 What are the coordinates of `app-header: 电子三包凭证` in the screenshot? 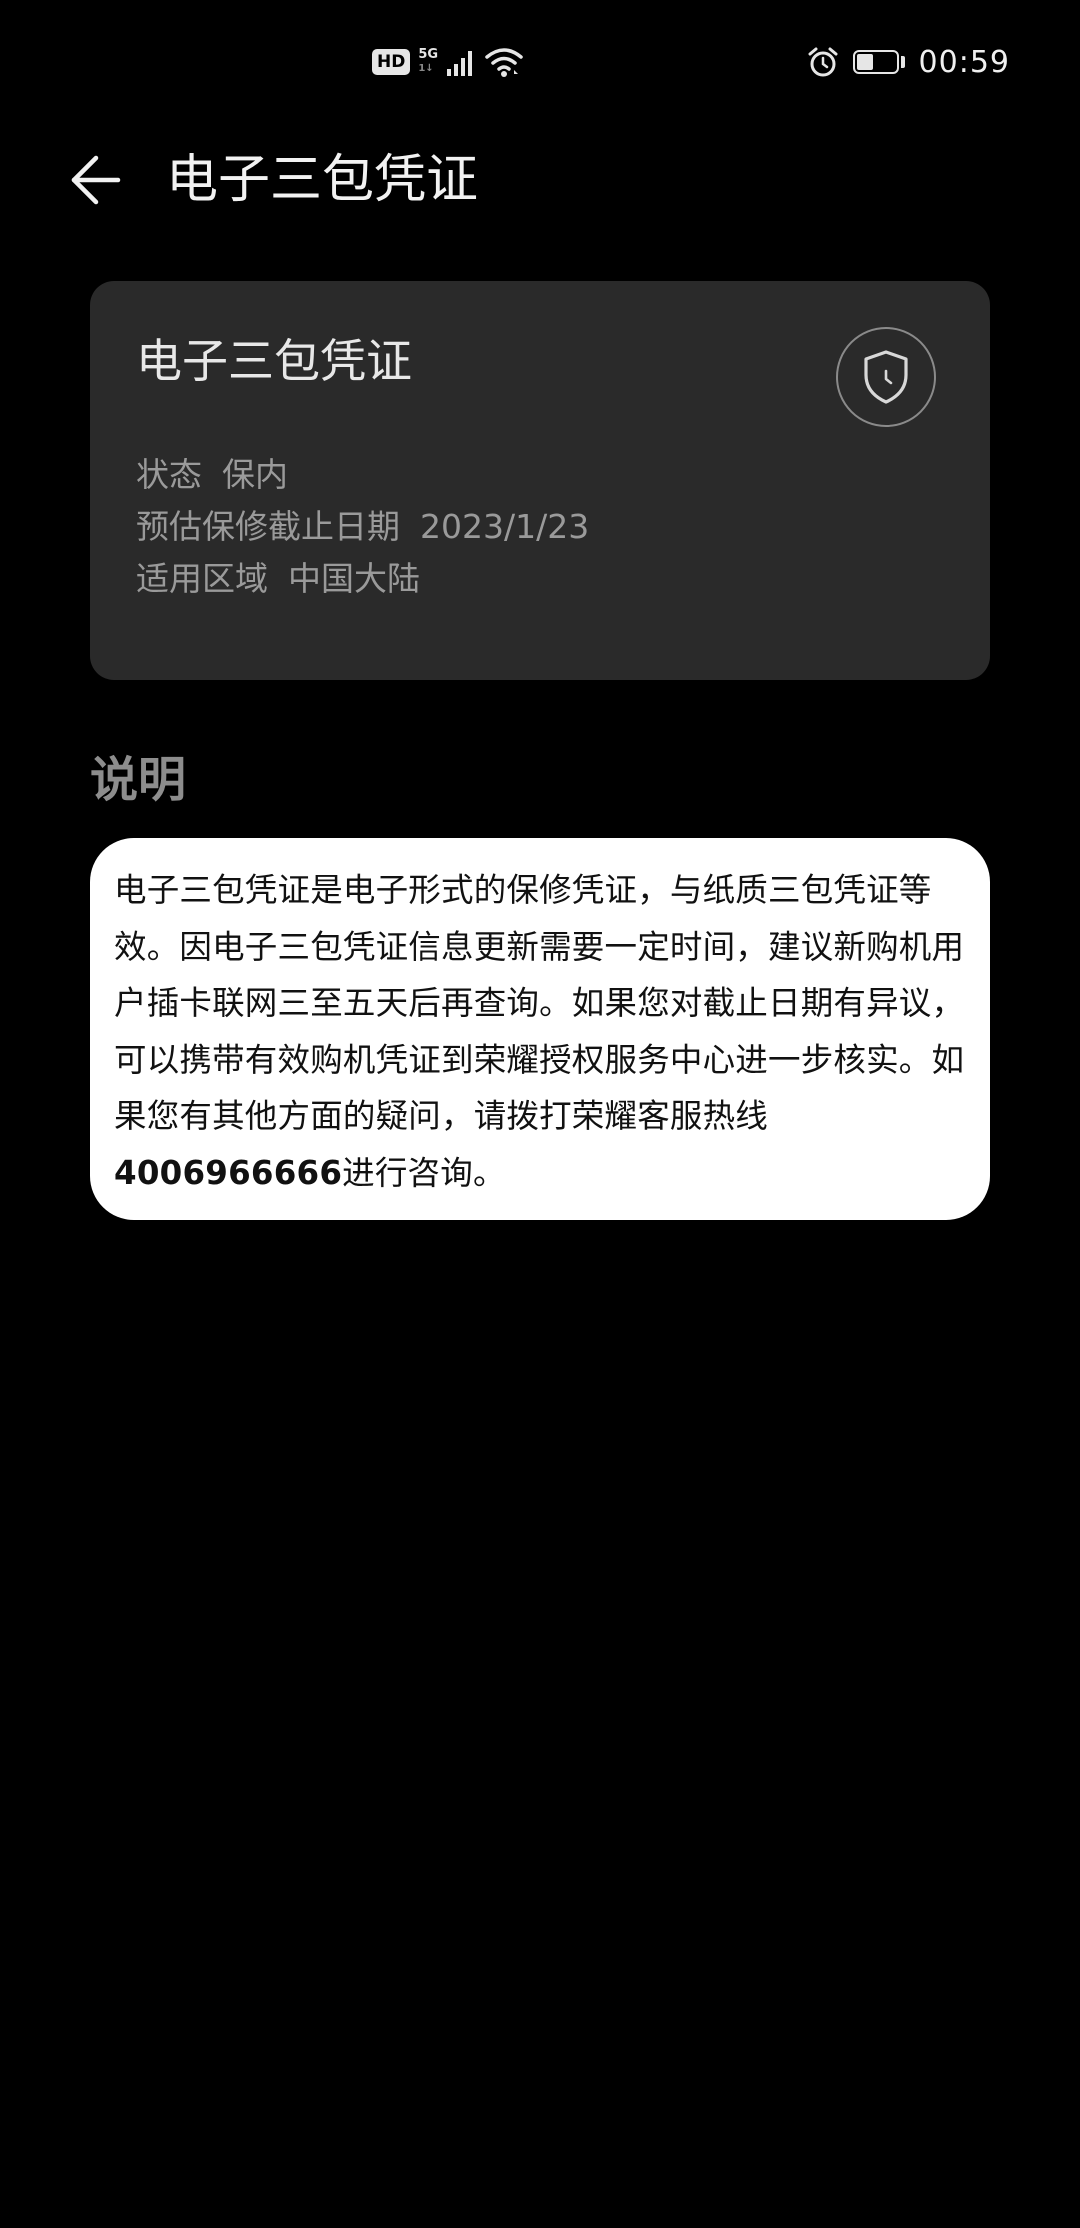 It's located at (540, 180).